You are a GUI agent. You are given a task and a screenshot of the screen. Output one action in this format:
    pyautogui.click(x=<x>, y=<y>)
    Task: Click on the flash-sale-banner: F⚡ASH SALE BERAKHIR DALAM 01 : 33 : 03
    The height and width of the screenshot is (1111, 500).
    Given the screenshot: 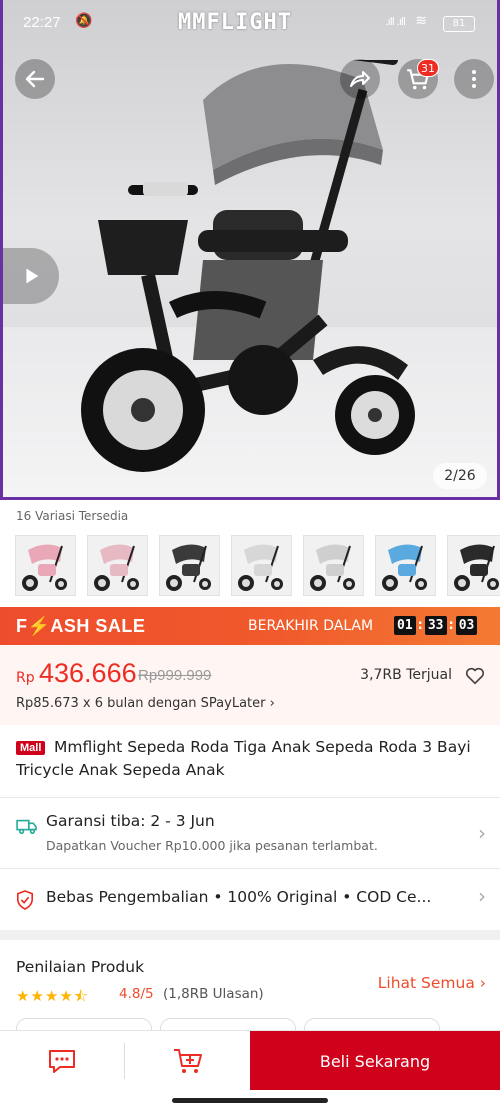 What is the action you would take?
    pyautogui.click(x=250, y=626)
    